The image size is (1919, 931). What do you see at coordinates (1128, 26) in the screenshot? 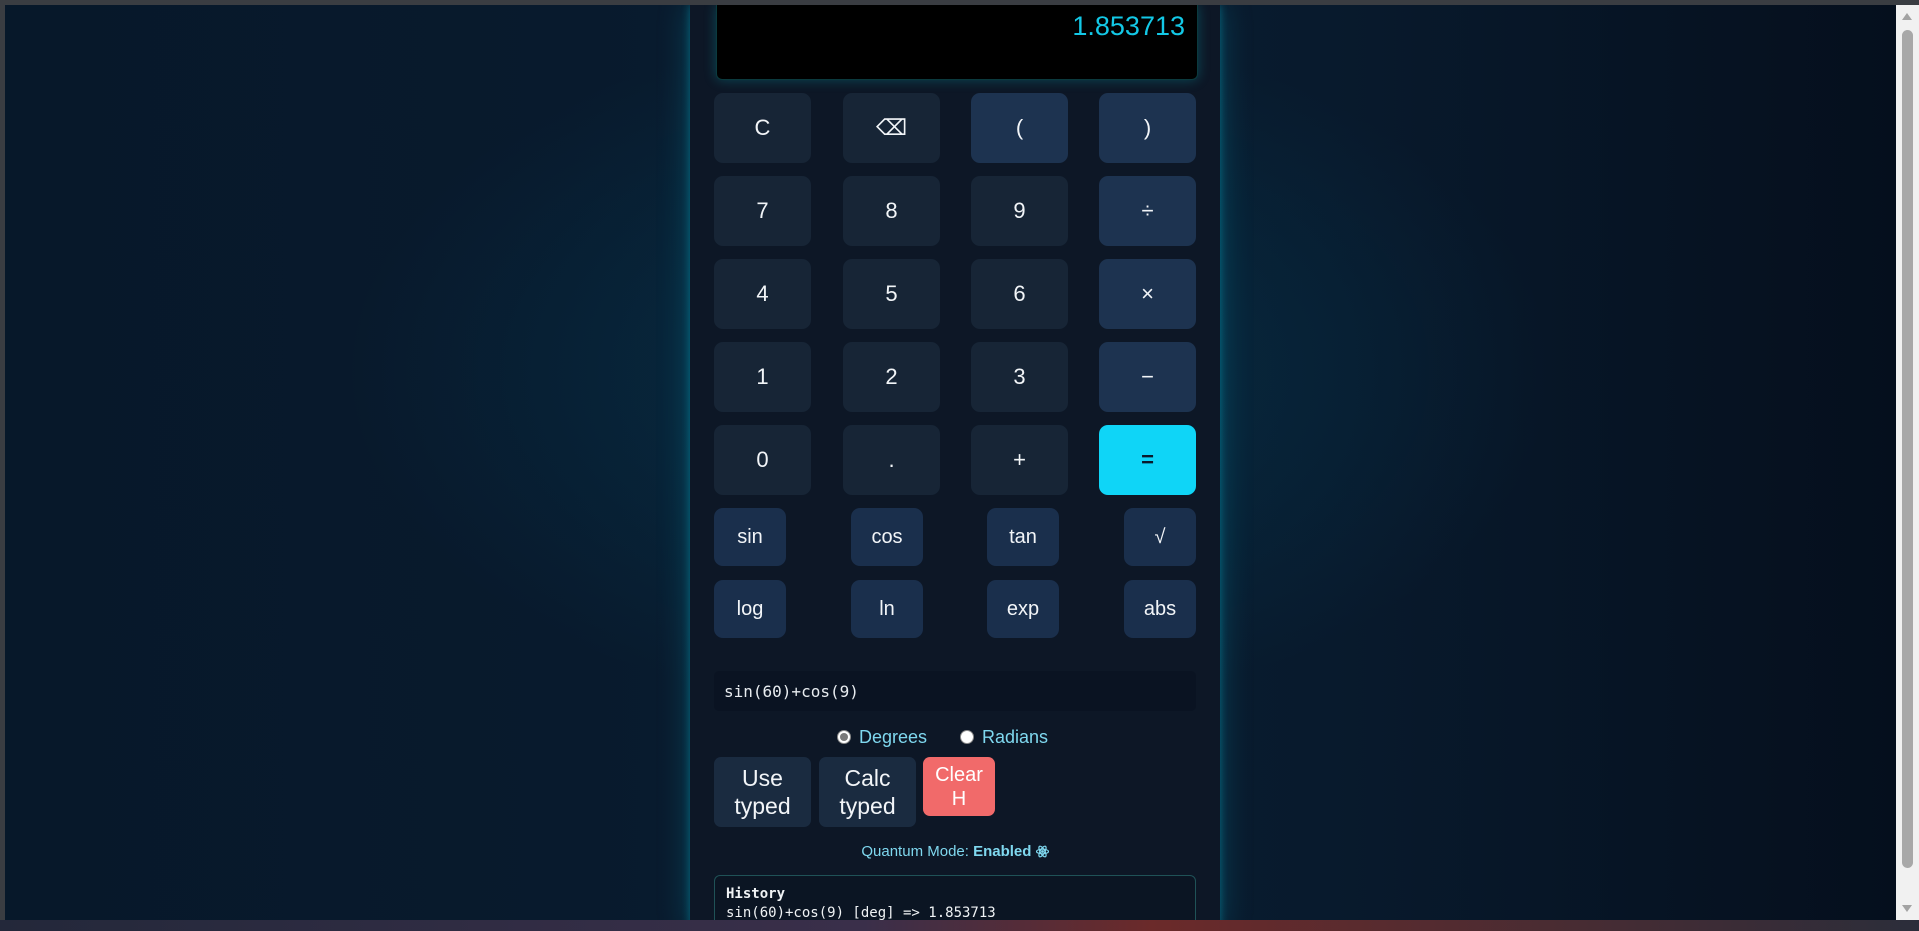
I see `display-value: 1.853713` at bounding box center [1128, 26].